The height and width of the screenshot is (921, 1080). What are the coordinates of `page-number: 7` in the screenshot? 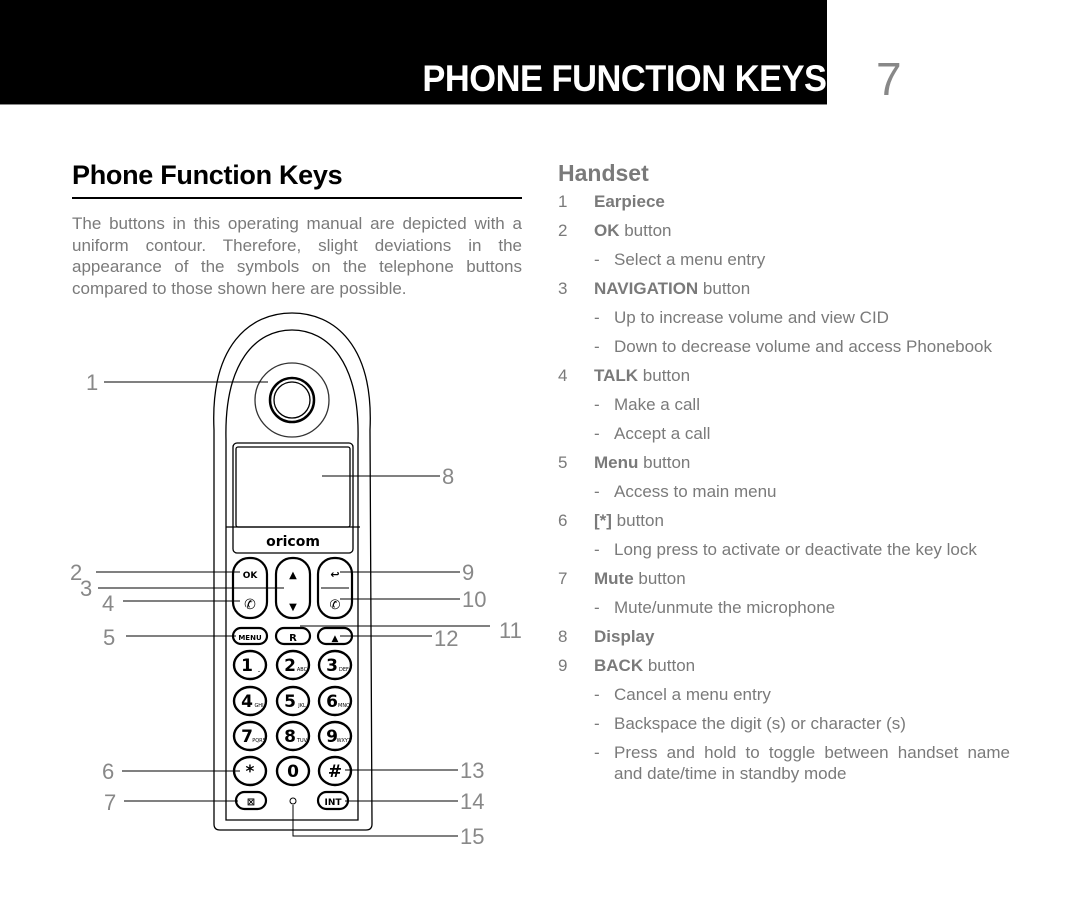 It's located at (889, 79).